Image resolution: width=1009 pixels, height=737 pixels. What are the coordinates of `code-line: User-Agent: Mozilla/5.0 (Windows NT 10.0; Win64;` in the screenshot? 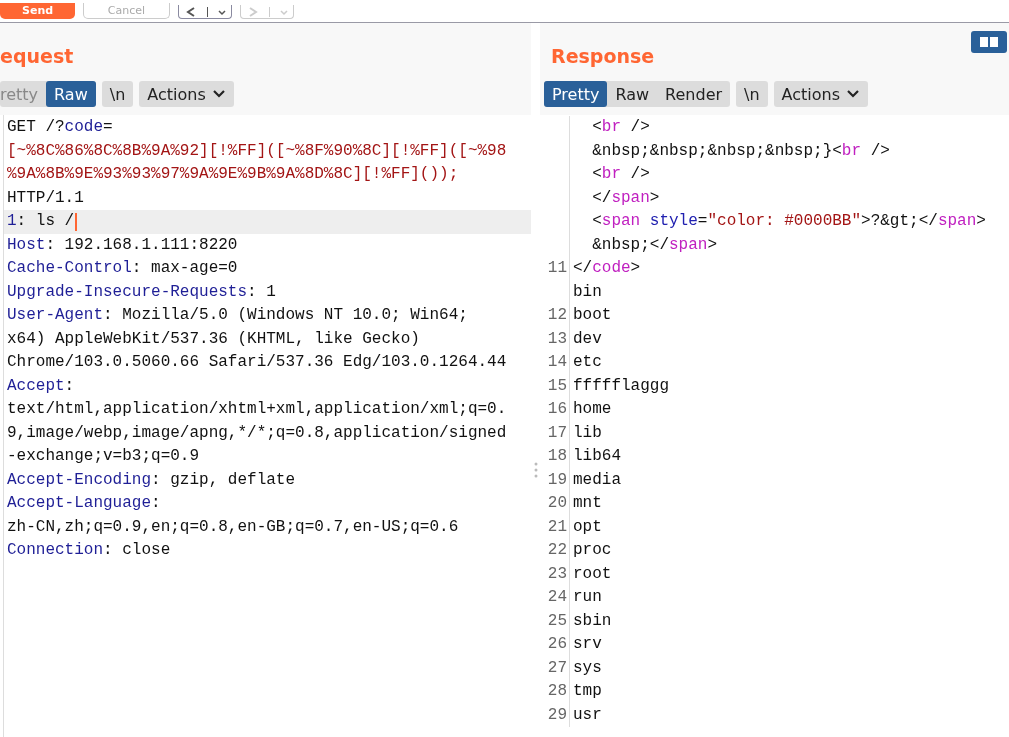 It's located at (237, 315).